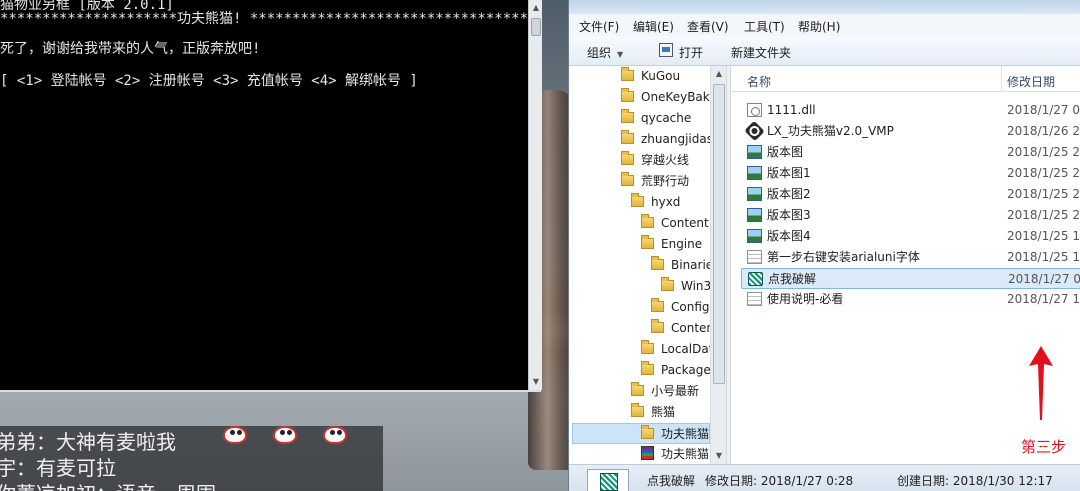  What do you see at coordinates (599, 26) in the screenshot?
I see `menu-file: 文件(F)` at bounding box center [599, 26].